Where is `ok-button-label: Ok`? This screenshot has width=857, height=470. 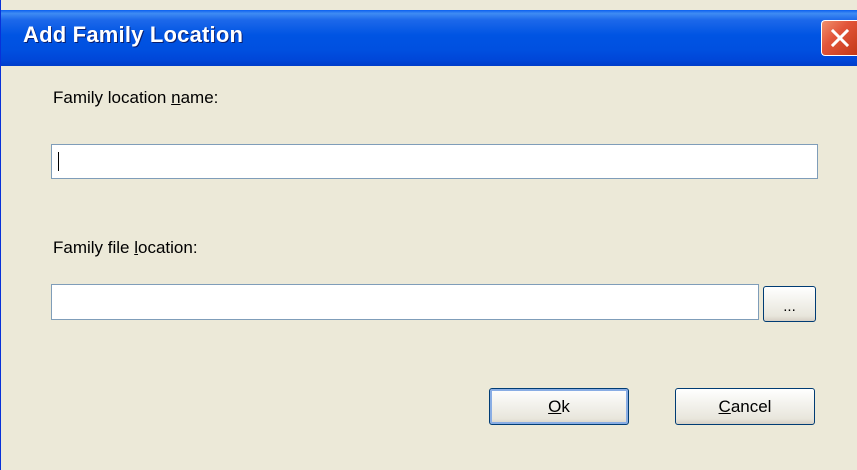 ok-button-label: Ok is located at coordinates (559, 406).